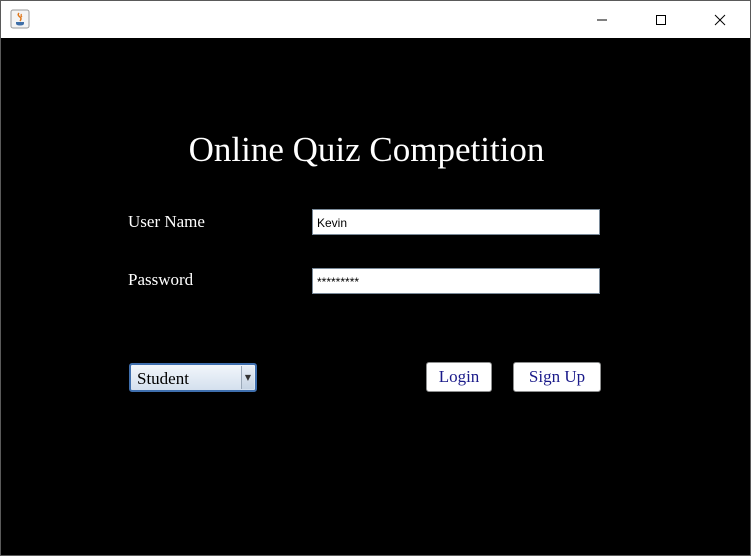 The width and height of the screenshot is (751, 556). I want to click on username-input: Kevin, so click(456, 222).